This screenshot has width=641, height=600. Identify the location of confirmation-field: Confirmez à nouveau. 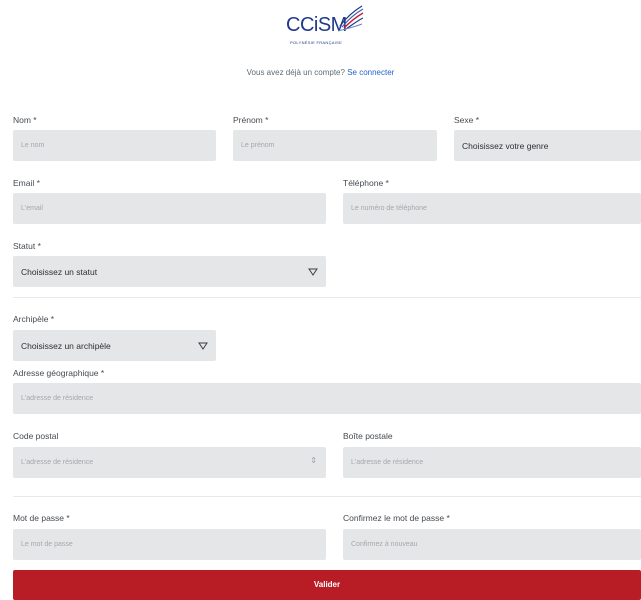
(492, 544).